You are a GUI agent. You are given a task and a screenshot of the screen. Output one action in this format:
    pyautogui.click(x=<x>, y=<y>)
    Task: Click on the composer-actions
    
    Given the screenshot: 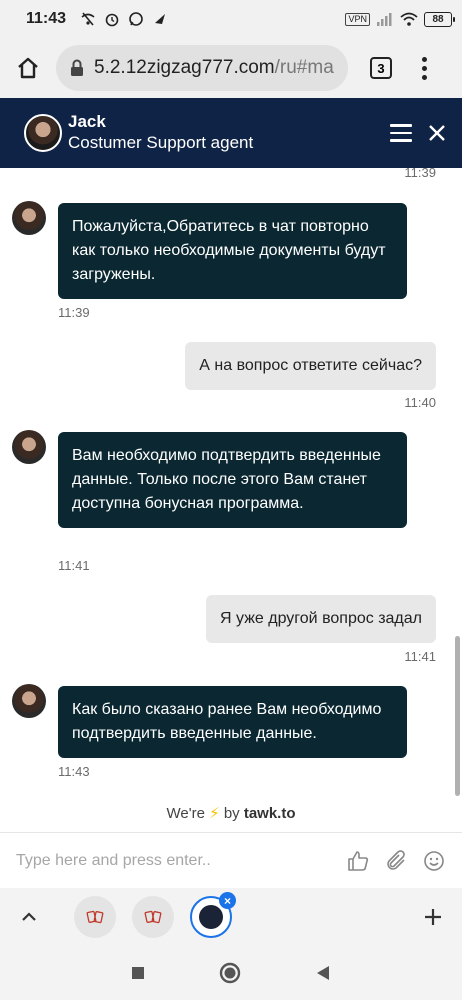 What is the action you would take?
    pyautogui.click(x=404, y=861)
    